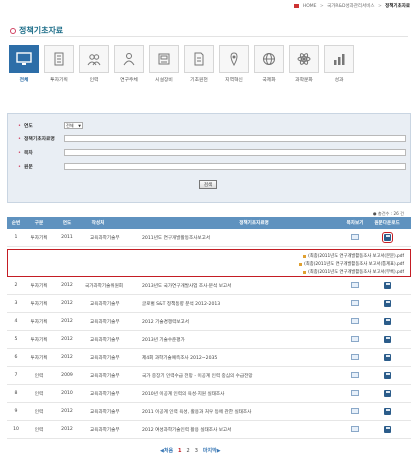 This screenshot has width=418, height=458. Describe the element at coordinates (16, 411) in the screenshot. I see `row-number: 9` at that location.